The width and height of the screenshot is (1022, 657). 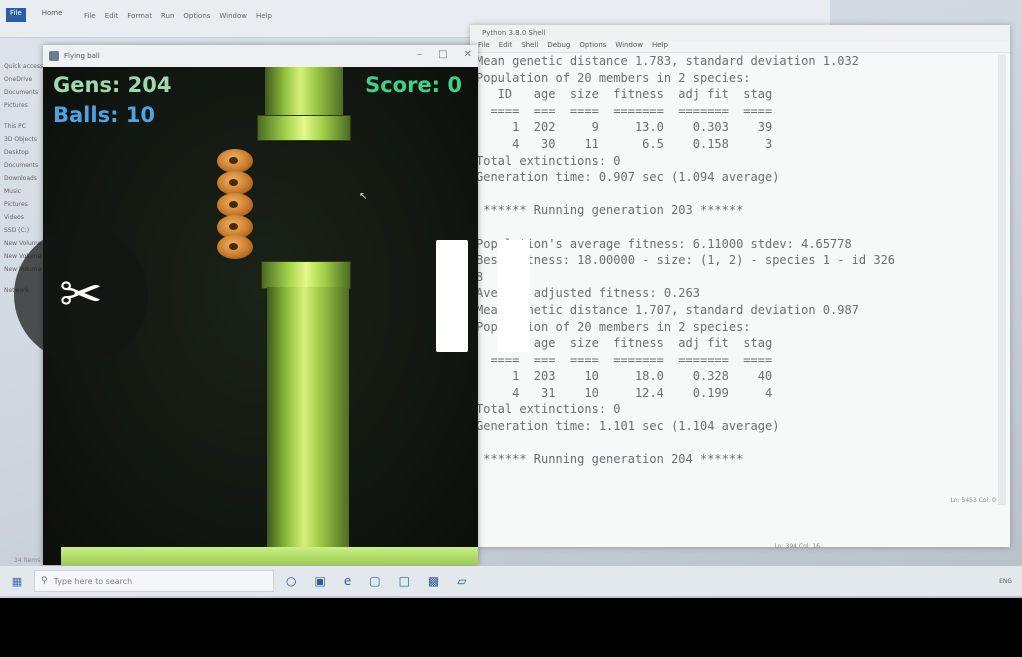 What do you see at coordinates (26, 191) in the screenshot?
I see `sidebar-item-music: Music` at bounding box center [26, 191].